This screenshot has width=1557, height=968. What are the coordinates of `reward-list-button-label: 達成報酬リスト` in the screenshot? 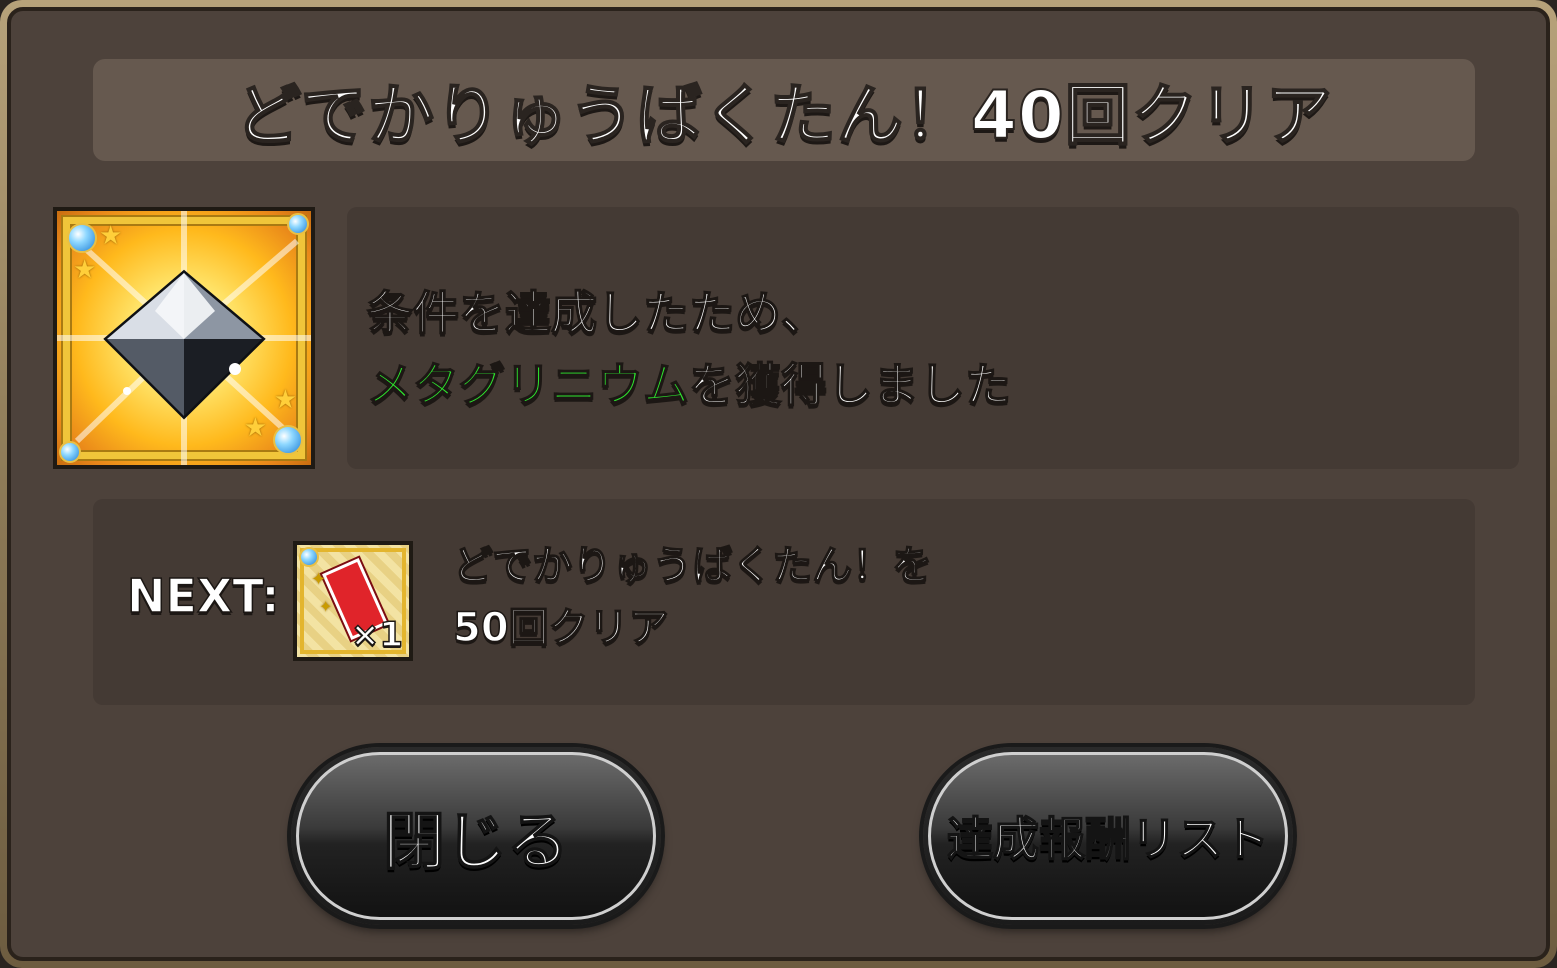 It's located at (1108, 839).